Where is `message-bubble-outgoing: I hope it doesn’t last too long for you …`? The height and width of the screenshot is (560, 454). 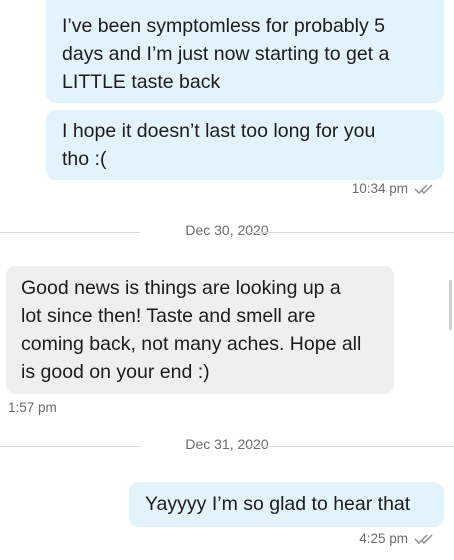 message-bubble-outgoing: I hope it doesn’t last too long for you … is located at coordinates (245, 145).